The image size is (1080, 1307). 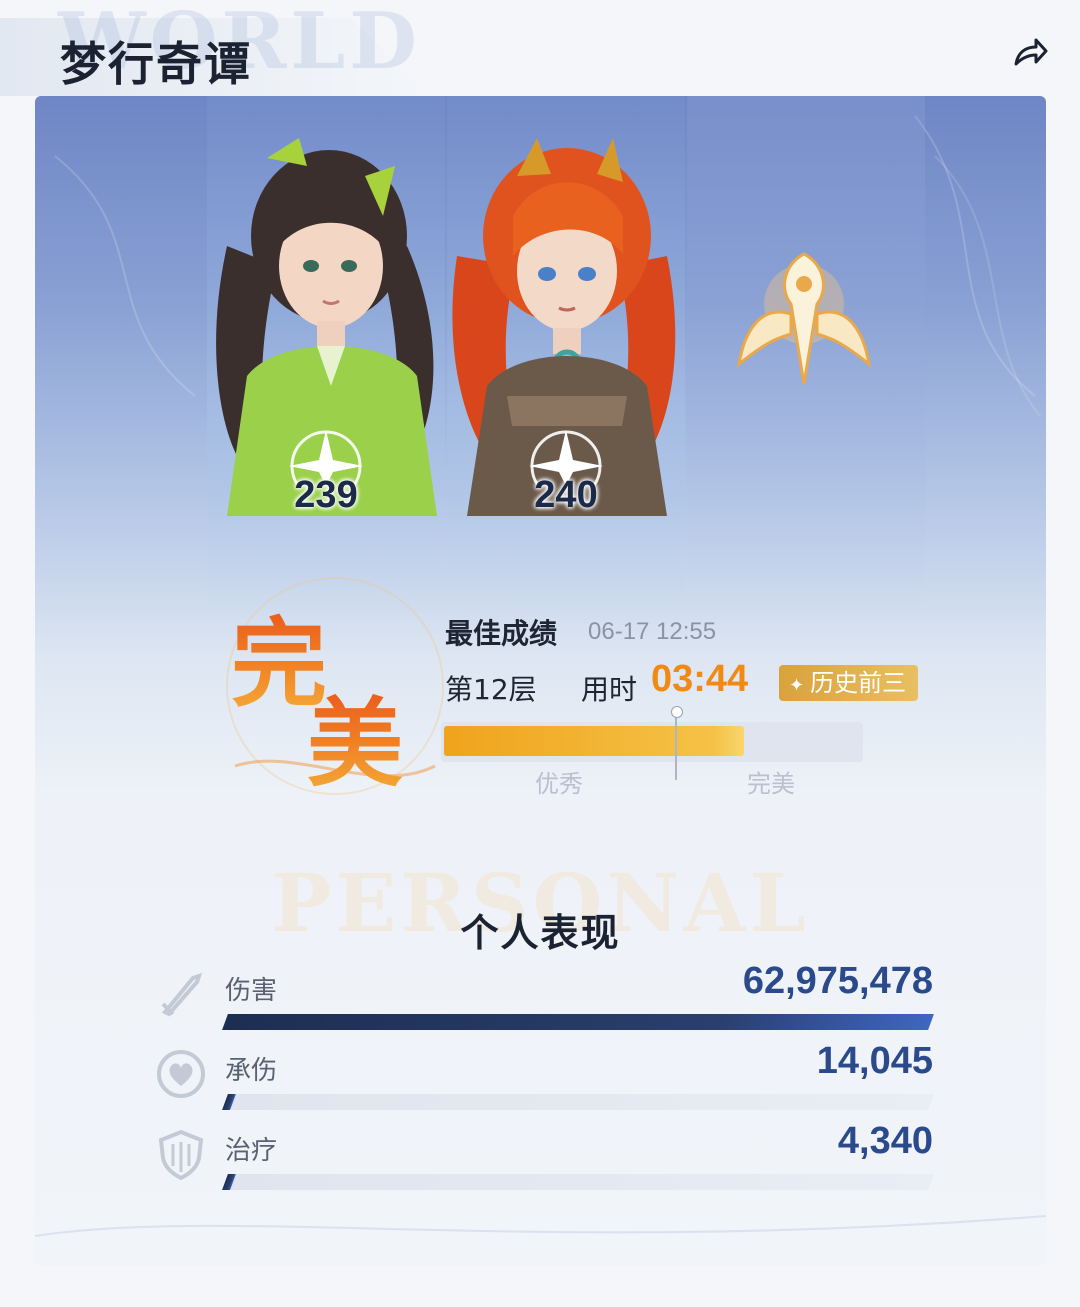 What do you see at coordinates (804, 318) in the screenshot?
I see `phoenix-emblem-icon` at bounding box center [804, 318].